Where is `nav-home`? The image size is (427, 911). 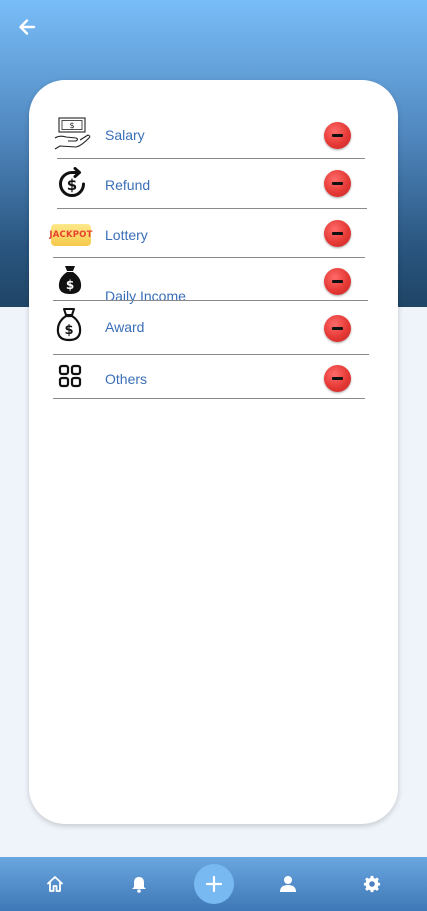
nav-home is located at coordinates (55, 884).